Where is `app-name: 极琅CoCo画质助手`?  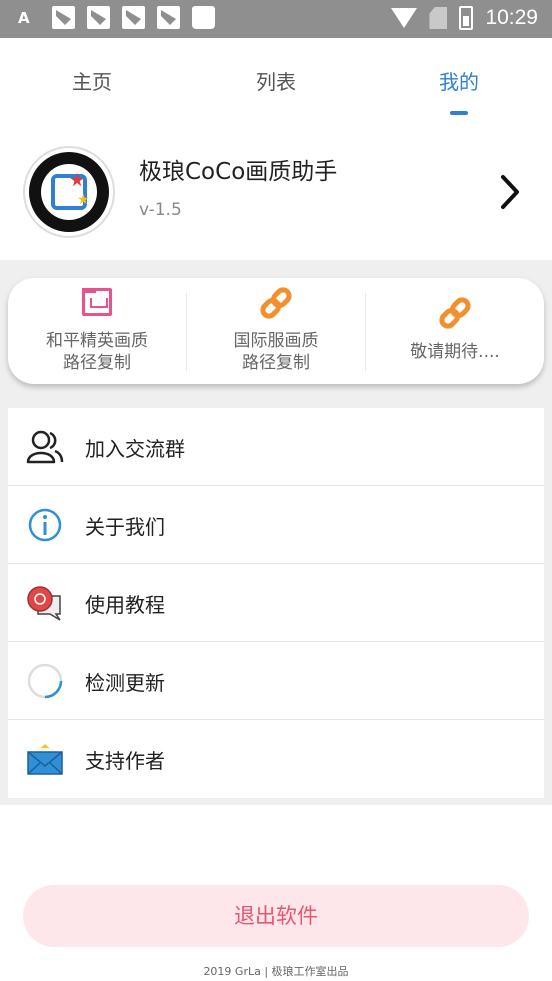 app-name: 极琅CoCo画质助手 is located at coordinates (238, 172).